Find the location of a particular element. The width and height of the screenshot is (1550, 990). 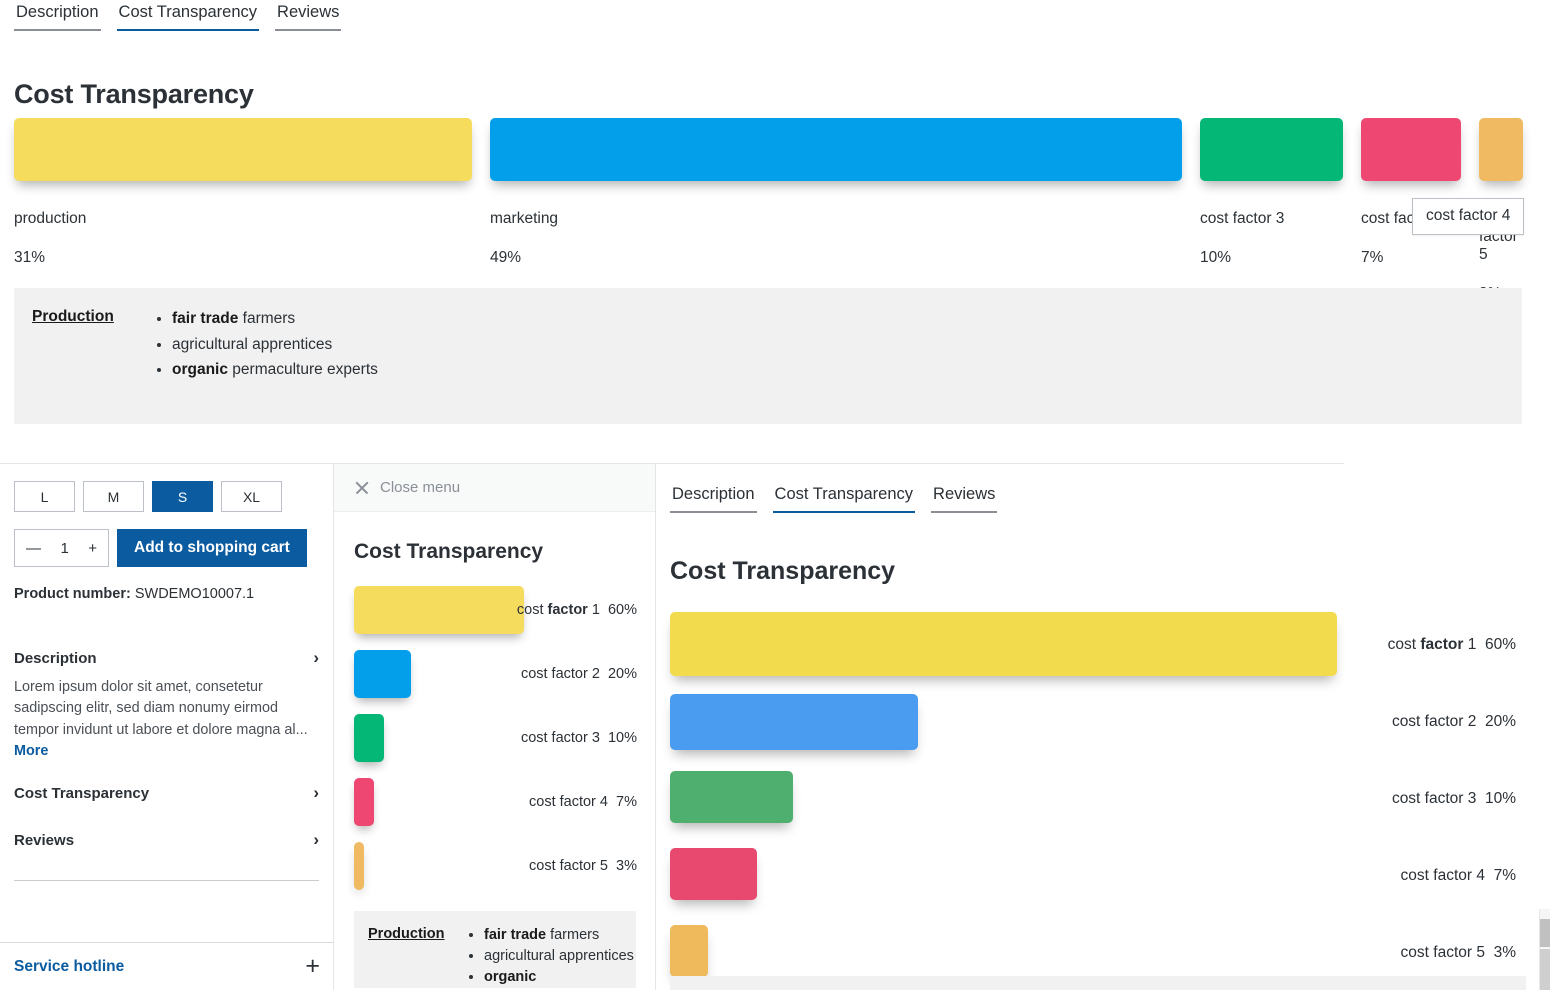

accordion-label-description: Description is located at coordinates (55, 658).